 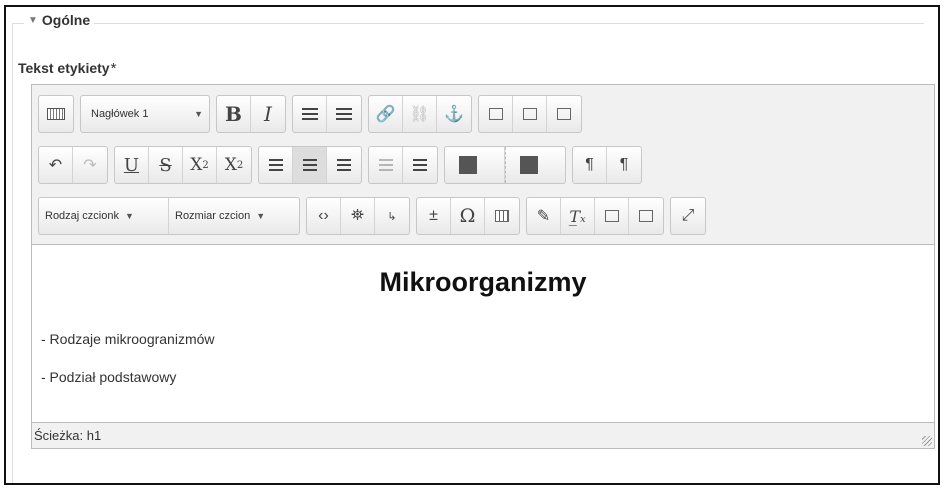 I want to click on numbered-list-button, so click(x=344, y=114).